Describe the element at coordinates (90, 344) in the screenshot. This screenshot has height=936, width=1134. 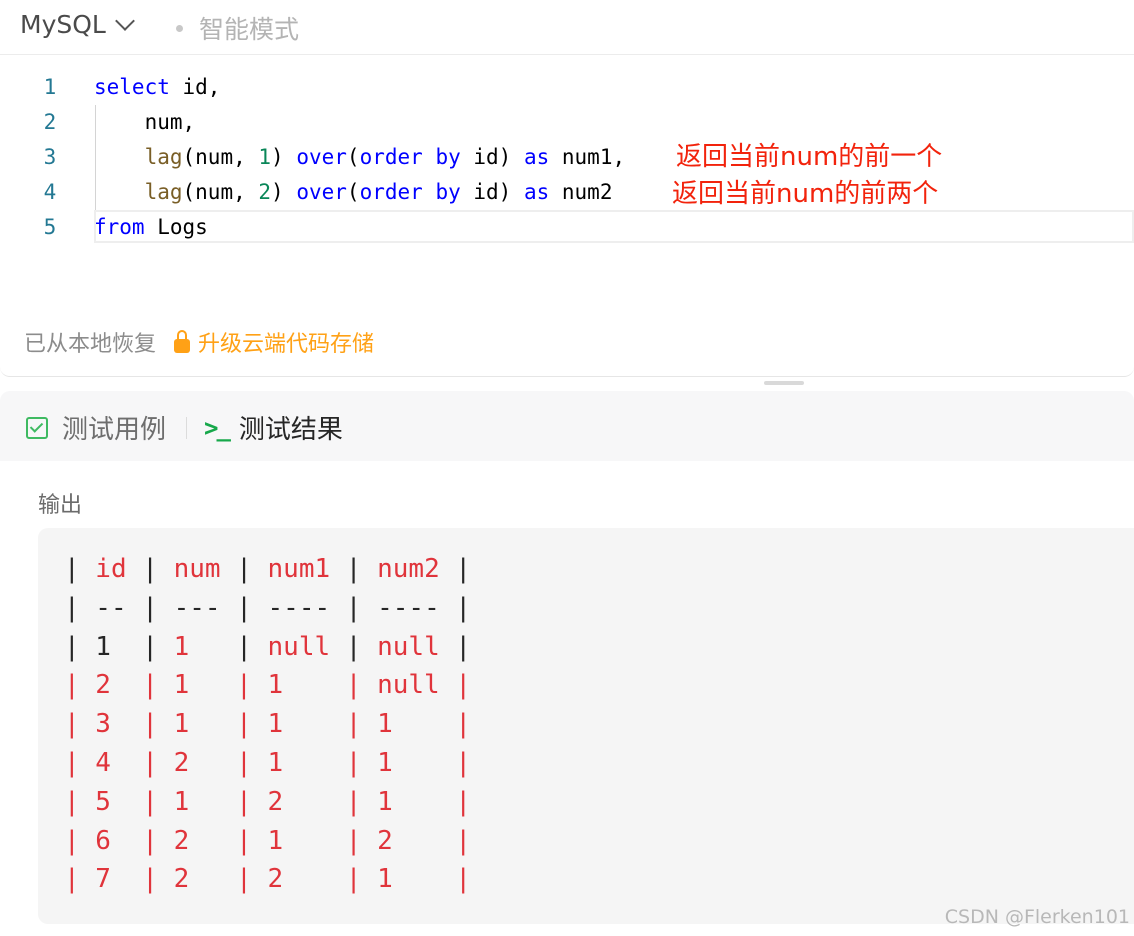
I see `restore-status: 已从本地恢复` at that location.